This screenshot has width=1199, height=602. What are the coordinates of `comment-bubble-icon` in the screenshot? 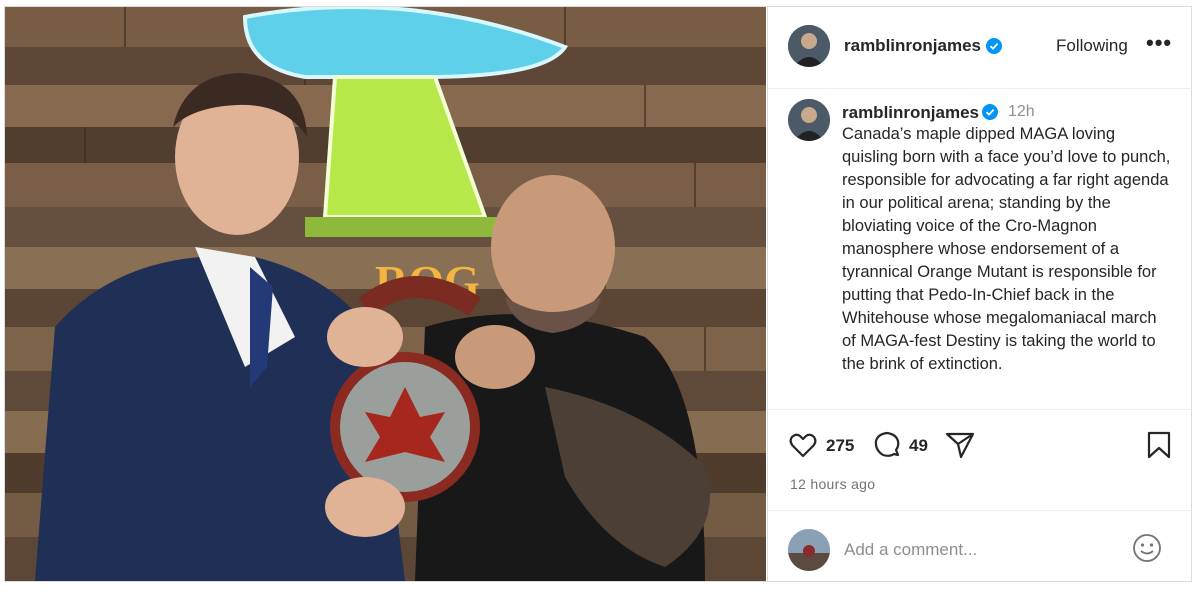 It's located at (887, 445).